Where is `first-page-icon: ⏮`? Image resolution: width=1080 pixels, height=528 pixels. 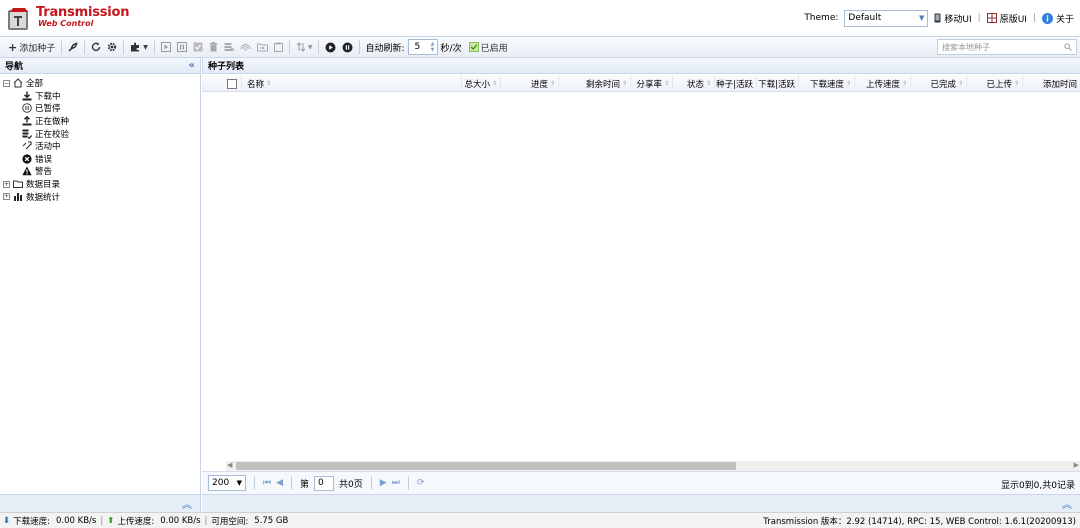
first-page-icon: ⏮ is located at coordinates (267, 483).